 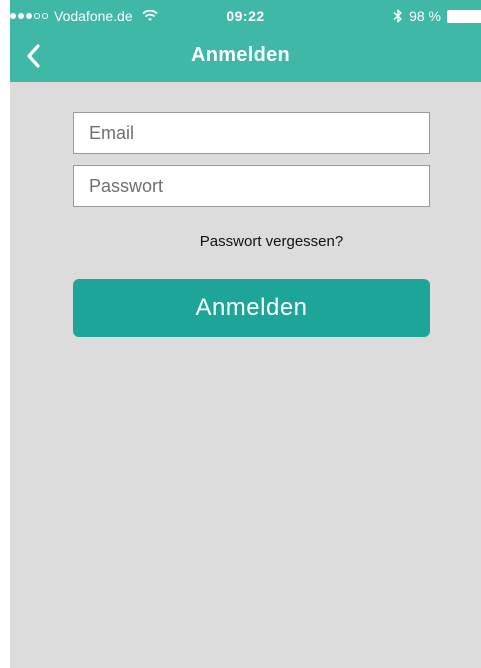 I want to click on status-right: 98 %, so click(x=437, y=16).